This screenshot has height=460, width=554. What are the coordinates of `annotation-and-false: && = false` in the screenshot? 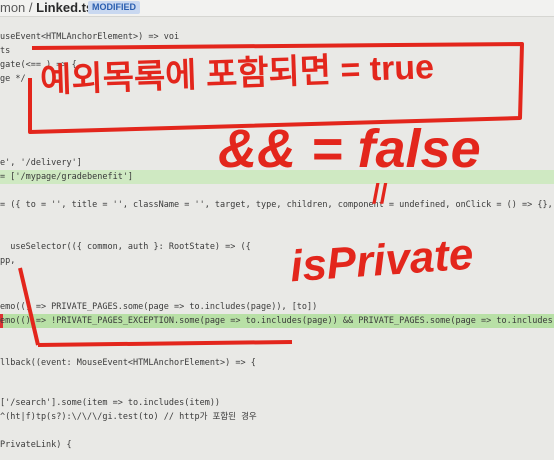 It's located at (349, 149).